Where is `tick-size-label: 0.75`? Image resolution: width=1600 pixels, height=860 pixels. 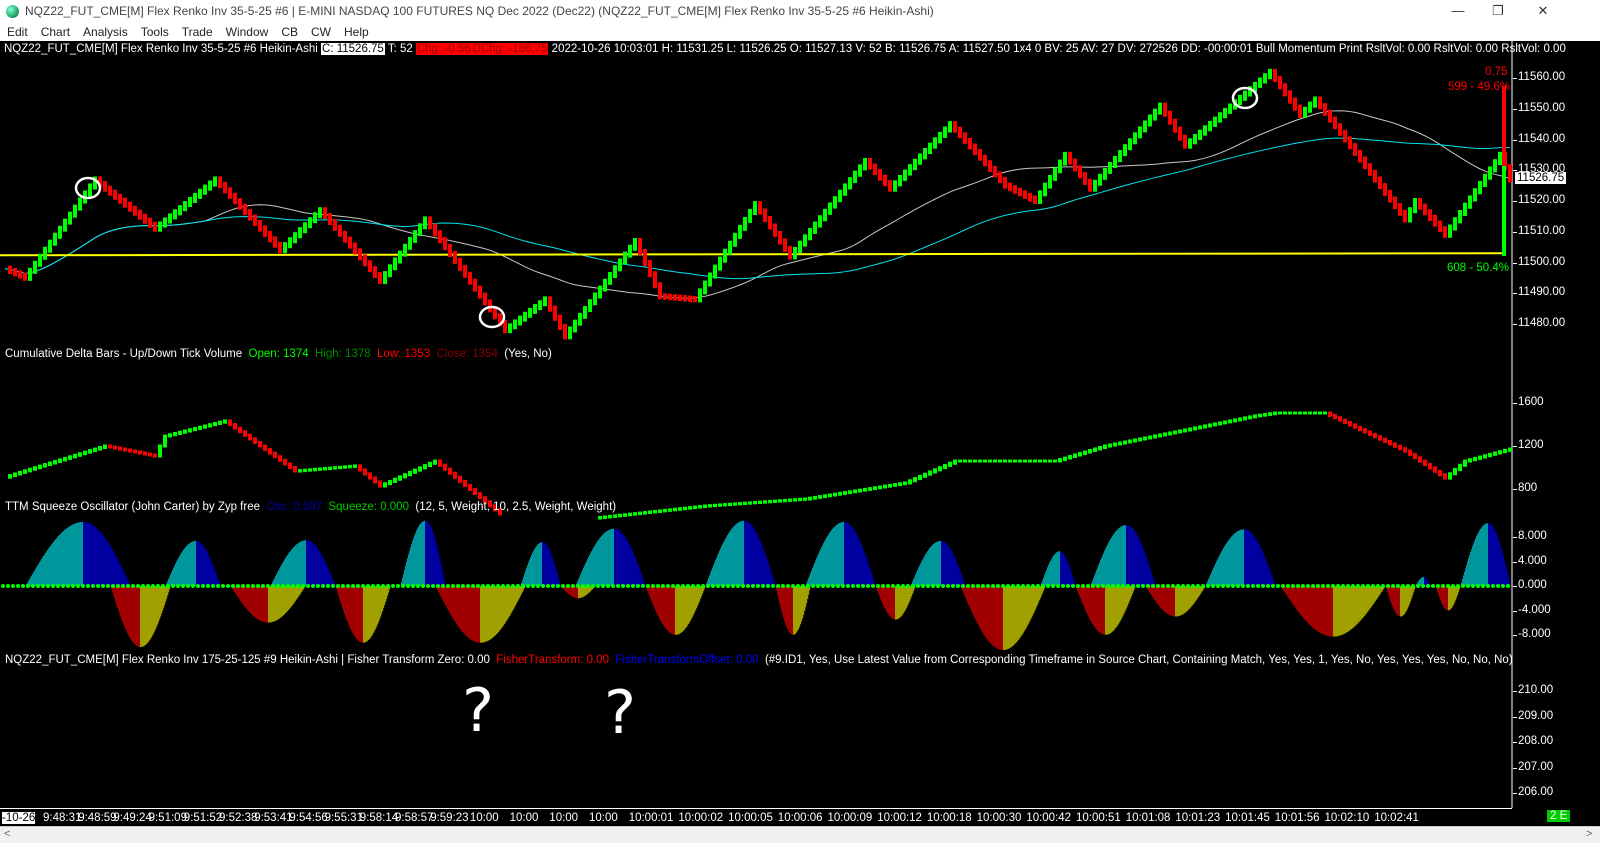
tick-size-label: 0.75 is located at coordinates (1496, 72).